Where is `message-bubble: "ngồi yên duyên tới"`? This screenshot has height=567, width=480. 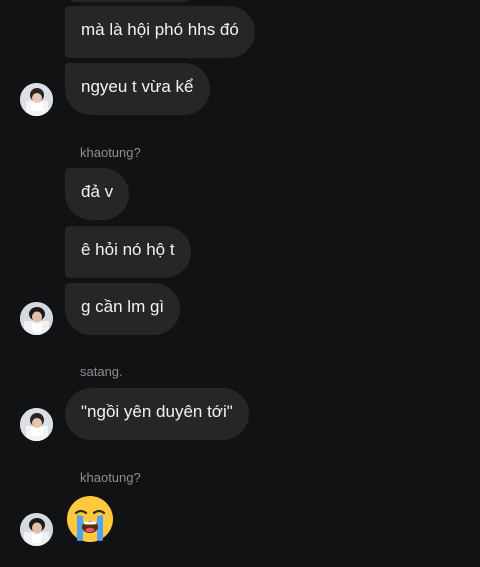 message-bubble: "ngồi yên duyên tới" is located at coordinates (157, 414).